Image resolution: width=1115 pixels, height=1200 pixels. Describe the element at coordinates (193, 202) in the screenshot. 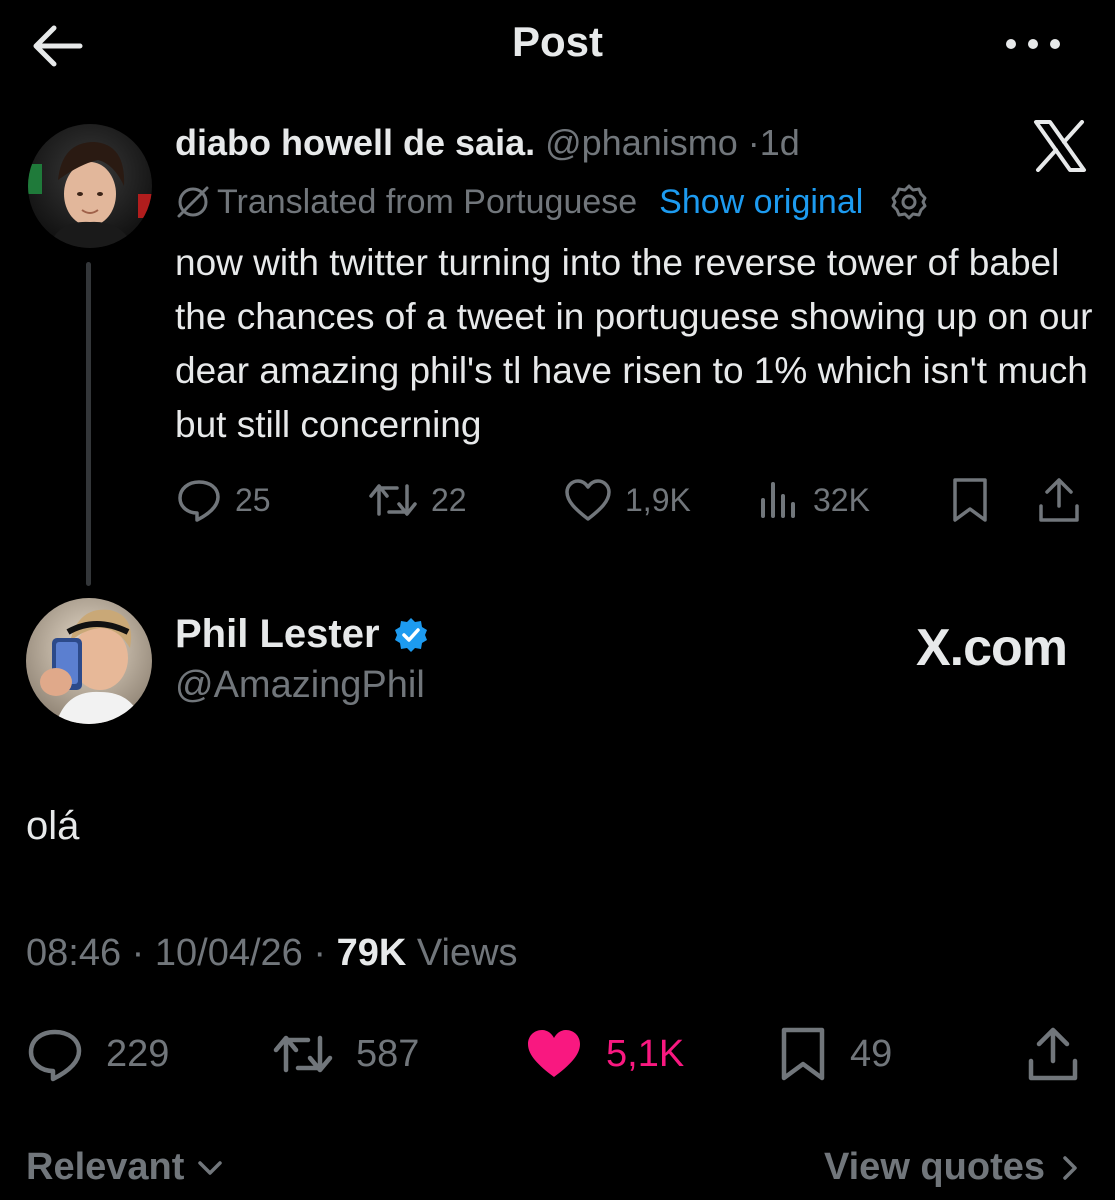

I see `translate-icon` at that location.